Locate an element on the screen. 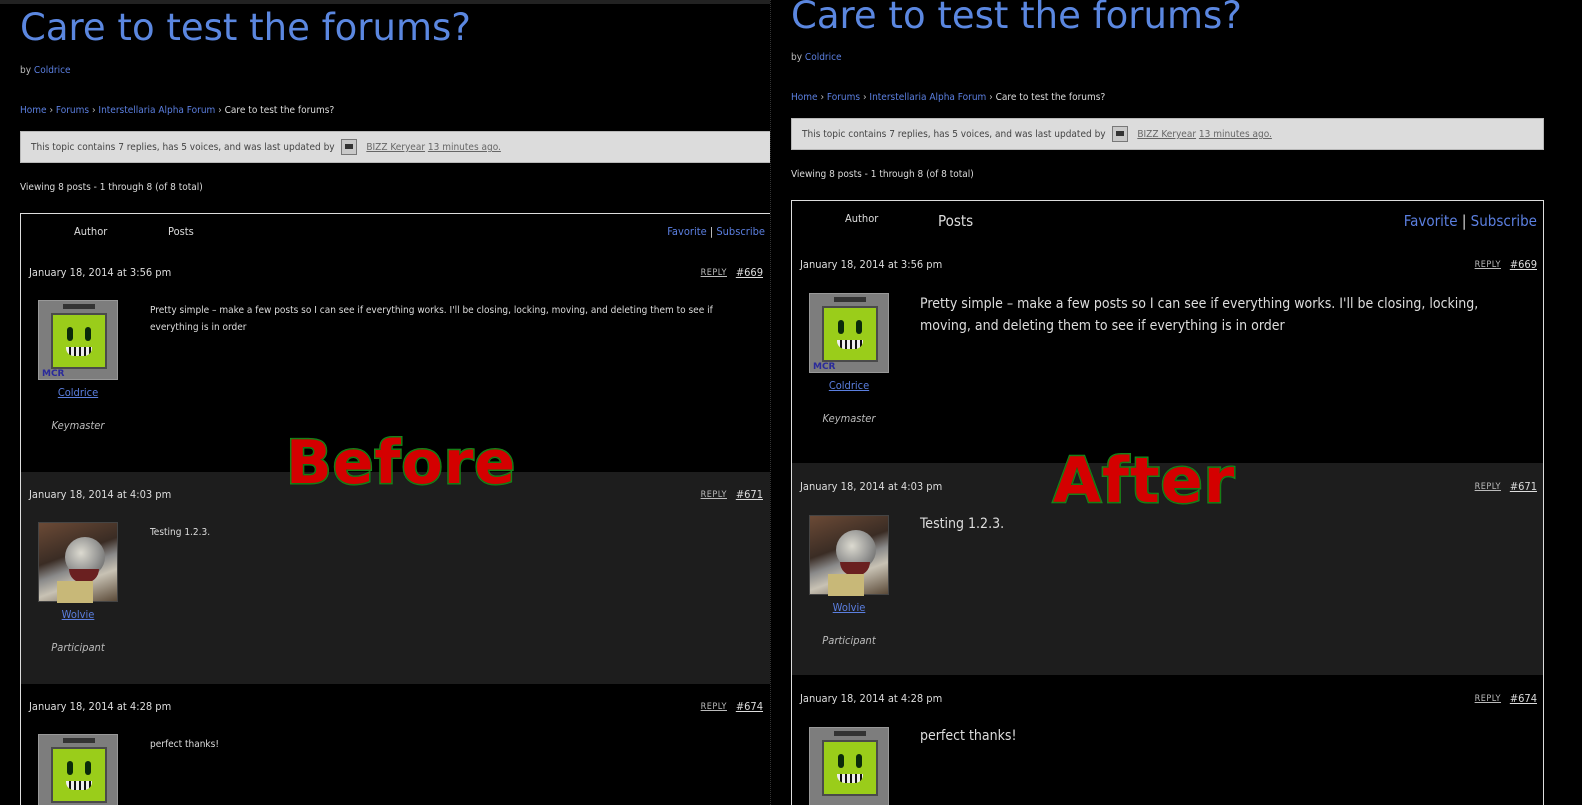 The image size is (1582, 805). after-overlay-label: After is located at coordinates (1143, 481).